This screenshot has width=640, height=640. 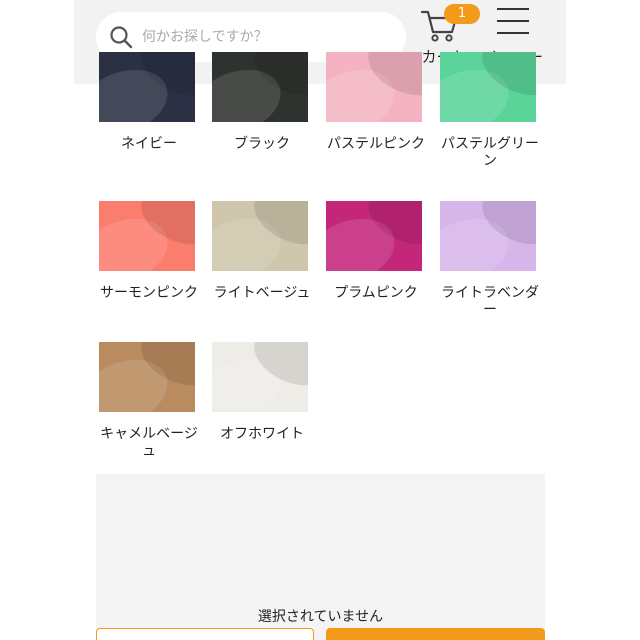 I want to click on cart-count-badge: 1, so click(x=462, y=14).